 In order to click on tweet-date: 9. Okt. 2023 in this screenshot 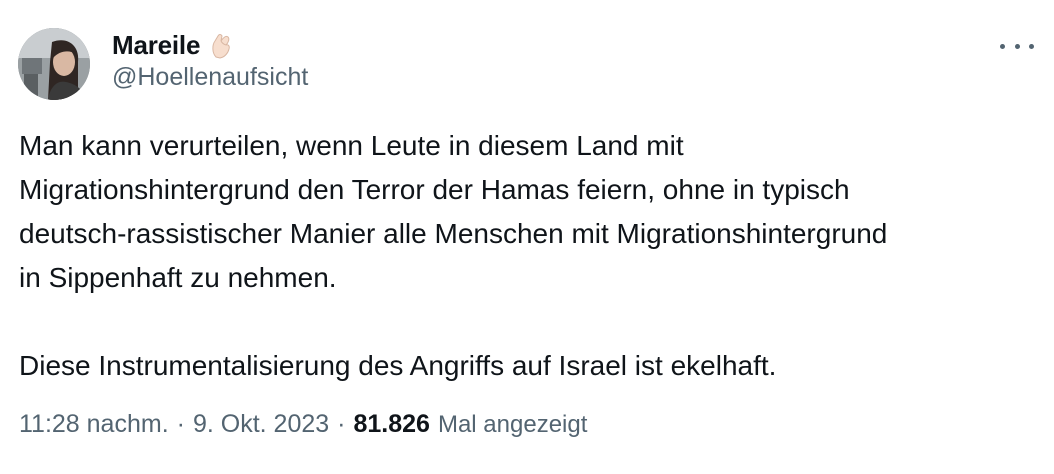, I will do `click(261, 424)`.